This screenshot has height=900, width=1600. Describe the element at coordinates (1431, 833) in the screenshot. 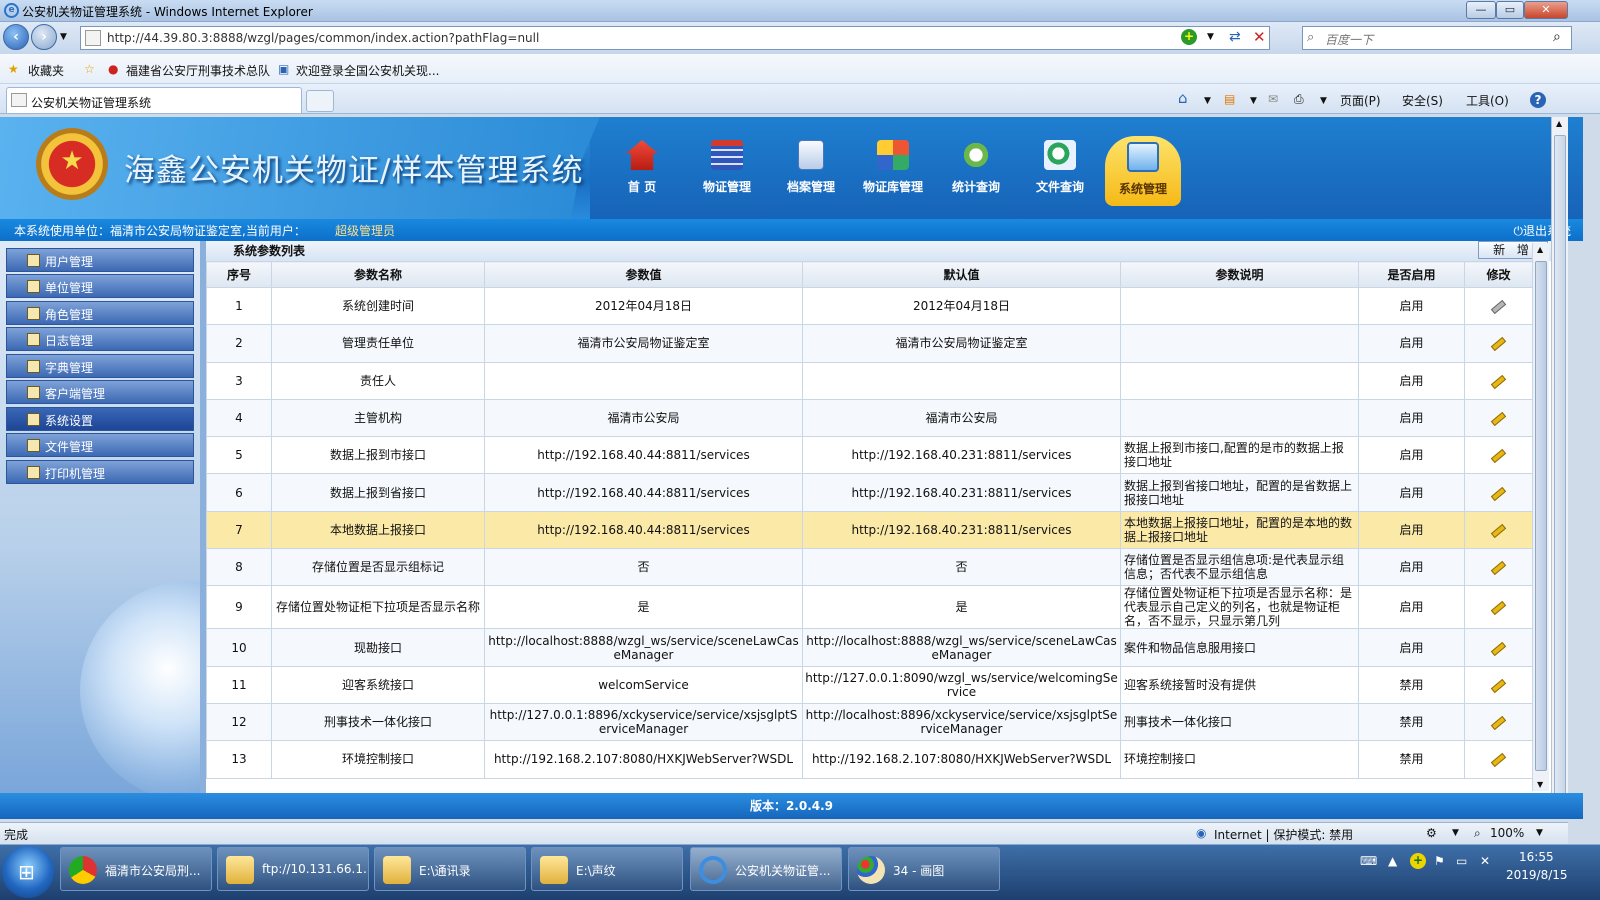

I see `security-icon: ⚙` at that location.